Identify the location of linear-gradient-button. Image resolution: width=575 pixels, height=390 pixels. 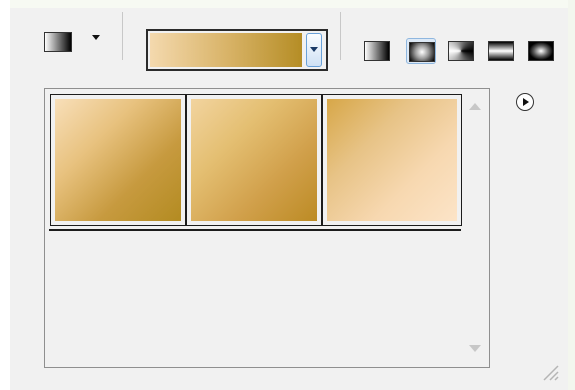
(377, 51).